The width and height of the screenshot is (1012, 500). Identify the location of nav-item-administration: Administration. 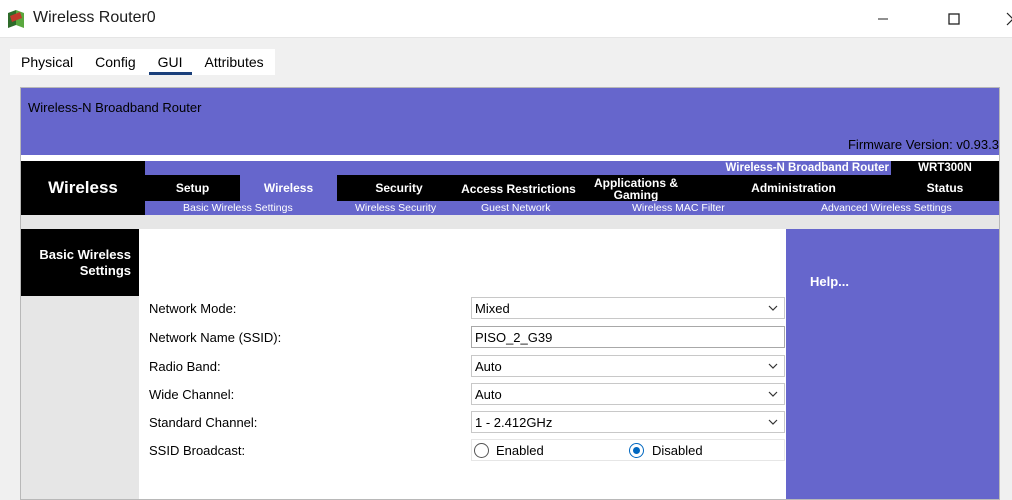
(793, 188).